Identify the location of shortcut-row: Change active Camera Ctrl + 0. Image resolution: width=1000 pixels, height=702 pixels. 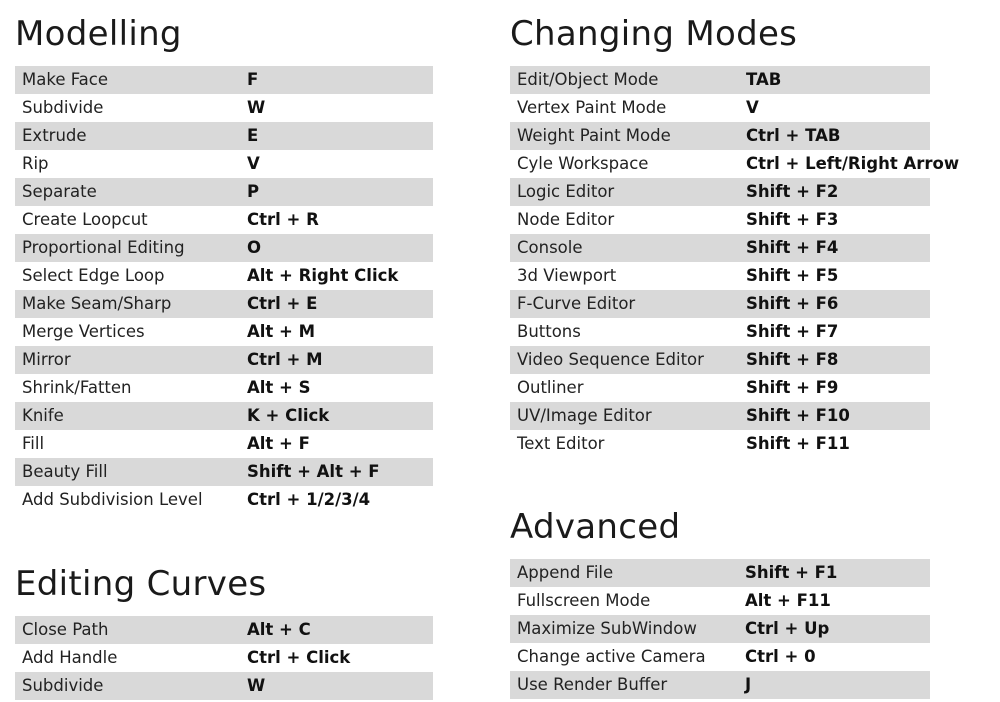
(720, 657).